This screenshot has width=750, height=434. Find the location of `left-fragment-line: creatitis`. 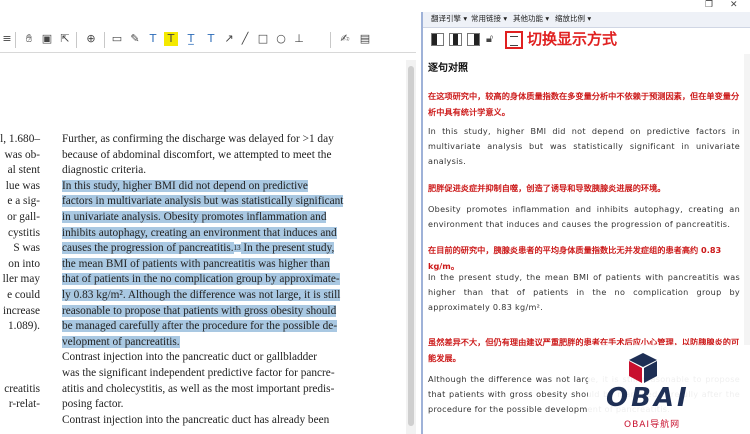

left-fragment-line: creatitis is located at coordinates (22, 388).